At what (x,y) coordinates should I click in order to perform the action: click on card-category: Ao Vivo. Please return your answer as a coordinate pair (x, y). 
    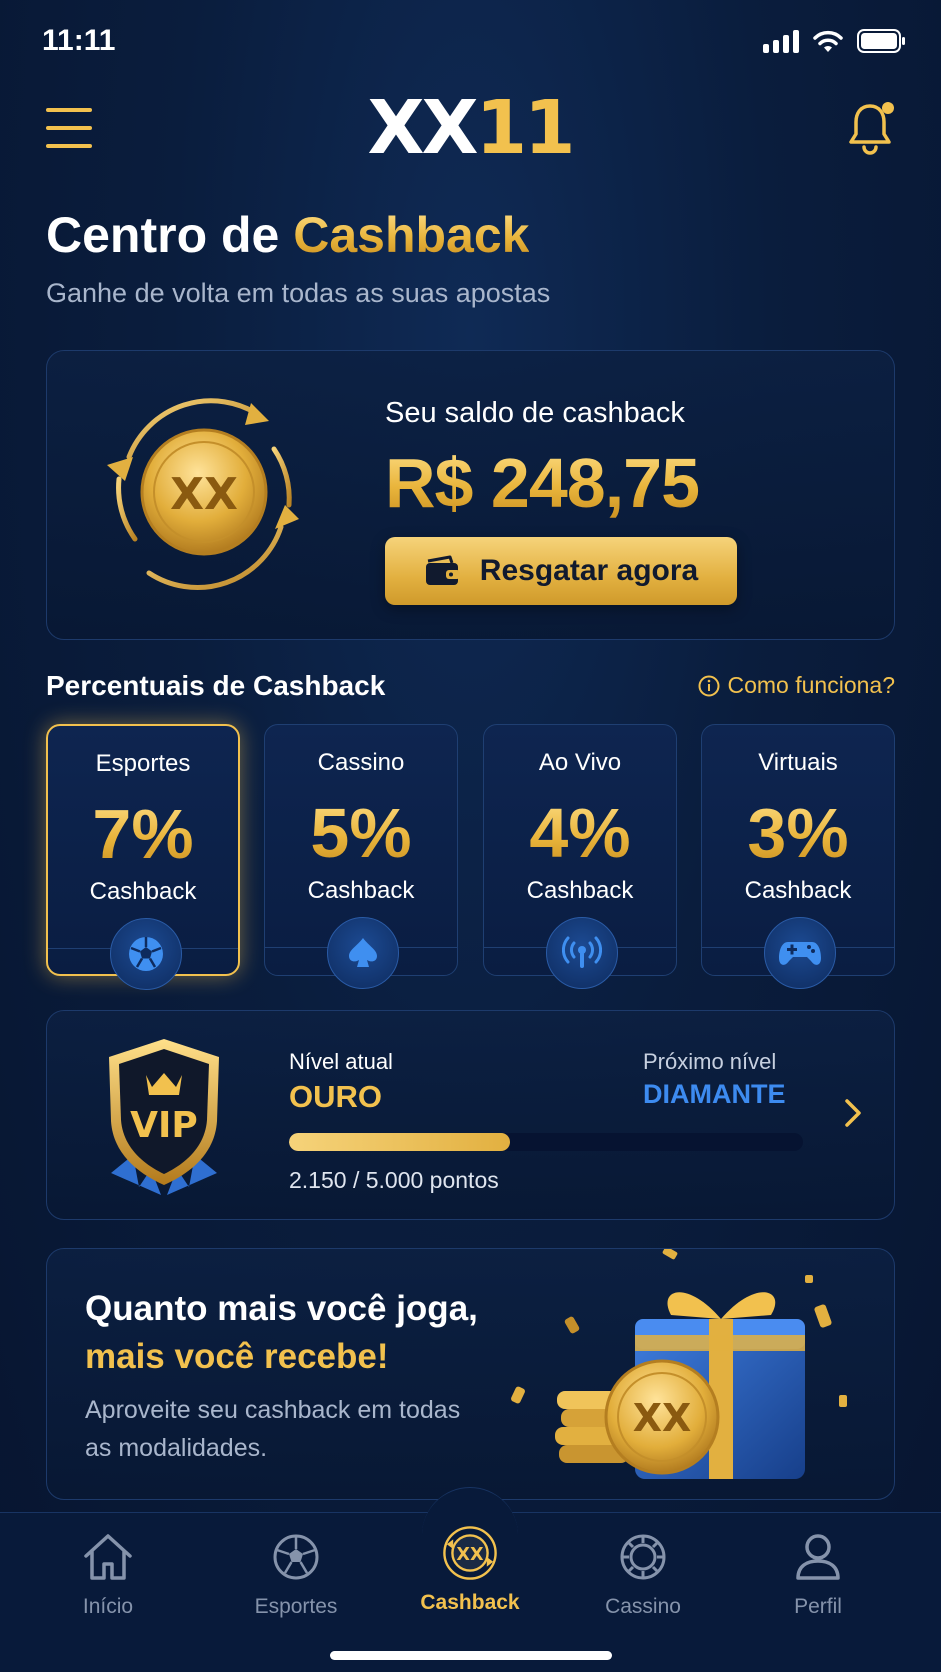
    Looking at the image, I should click on (580, 762).